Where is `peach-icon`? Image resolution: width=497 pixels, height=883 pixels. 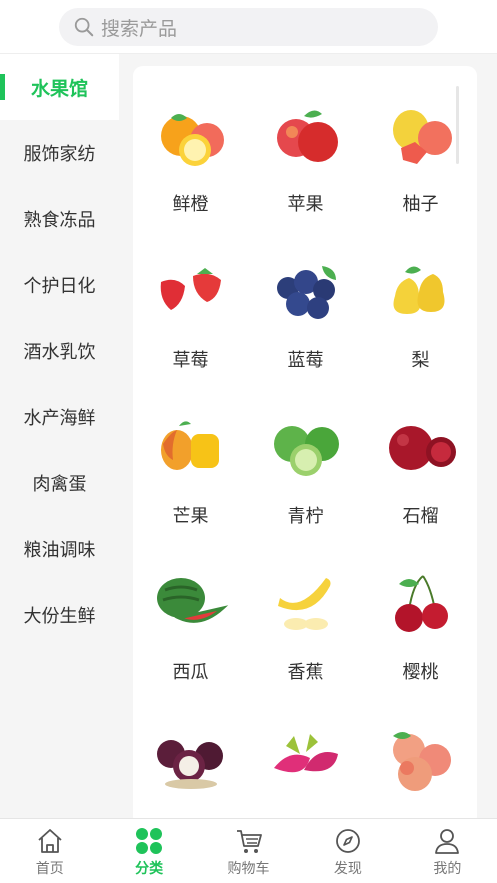 peach-icon is located at coordinates (421, 761).